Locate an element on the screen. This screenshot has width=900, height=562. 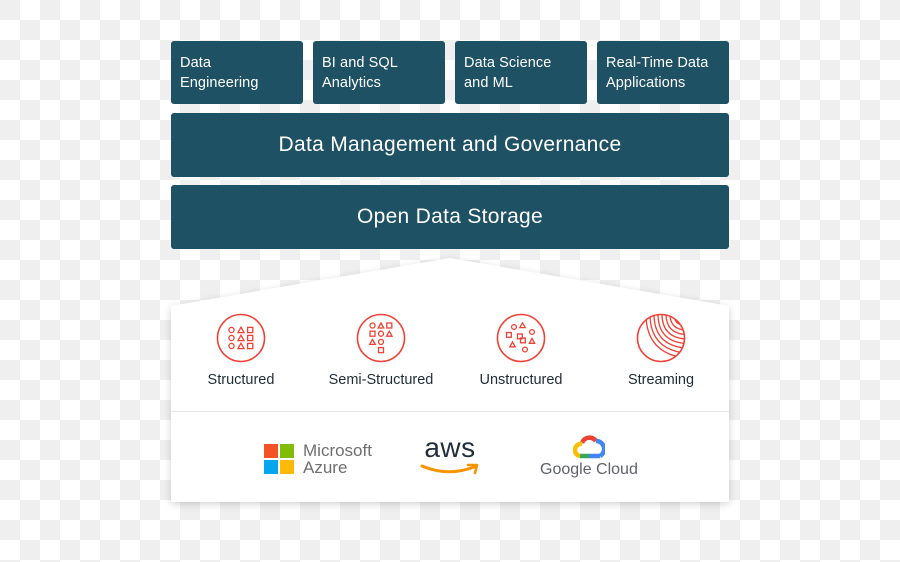
use-case-label: Data Science is located at coordinates (508, 63).